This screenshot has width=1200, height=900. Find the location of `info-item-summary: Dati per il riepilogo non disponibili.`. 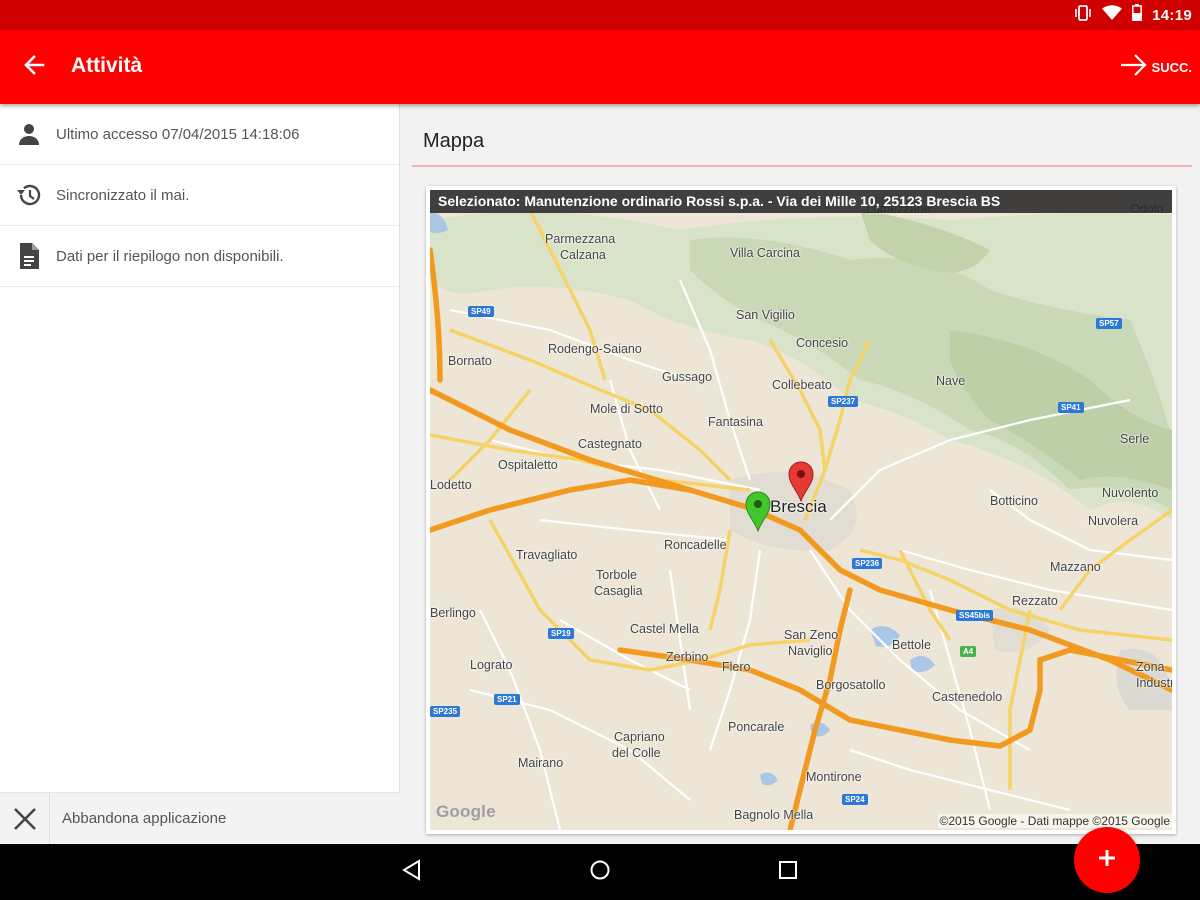

info-item-summary: Dati per il riepilogo non disponibili. is located at coordinates (199, 256).